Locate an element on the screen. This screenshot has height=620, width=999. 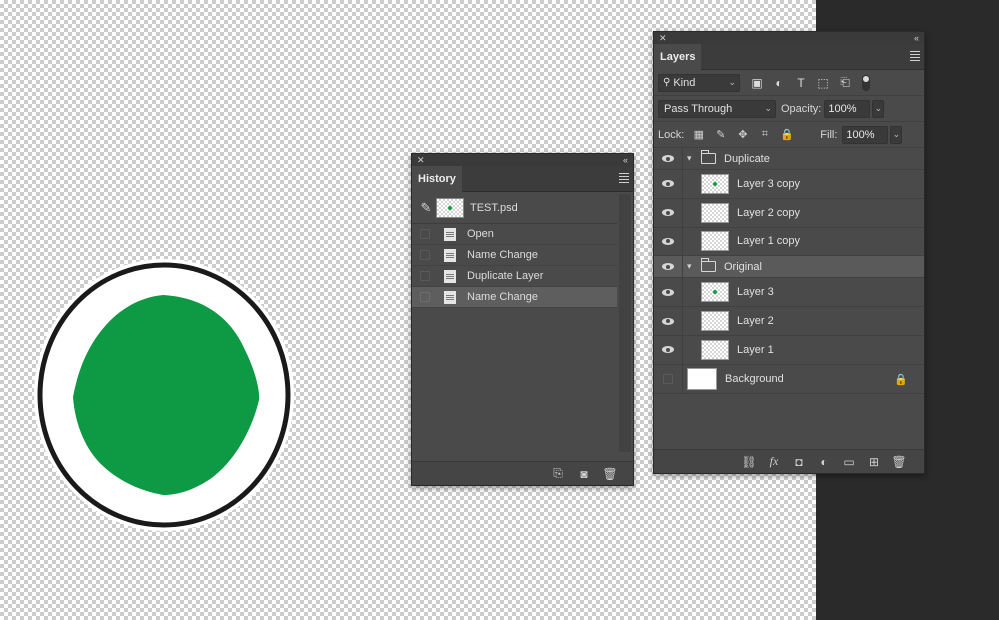
type-filter-icon: T is located at coordinates (801, 83).